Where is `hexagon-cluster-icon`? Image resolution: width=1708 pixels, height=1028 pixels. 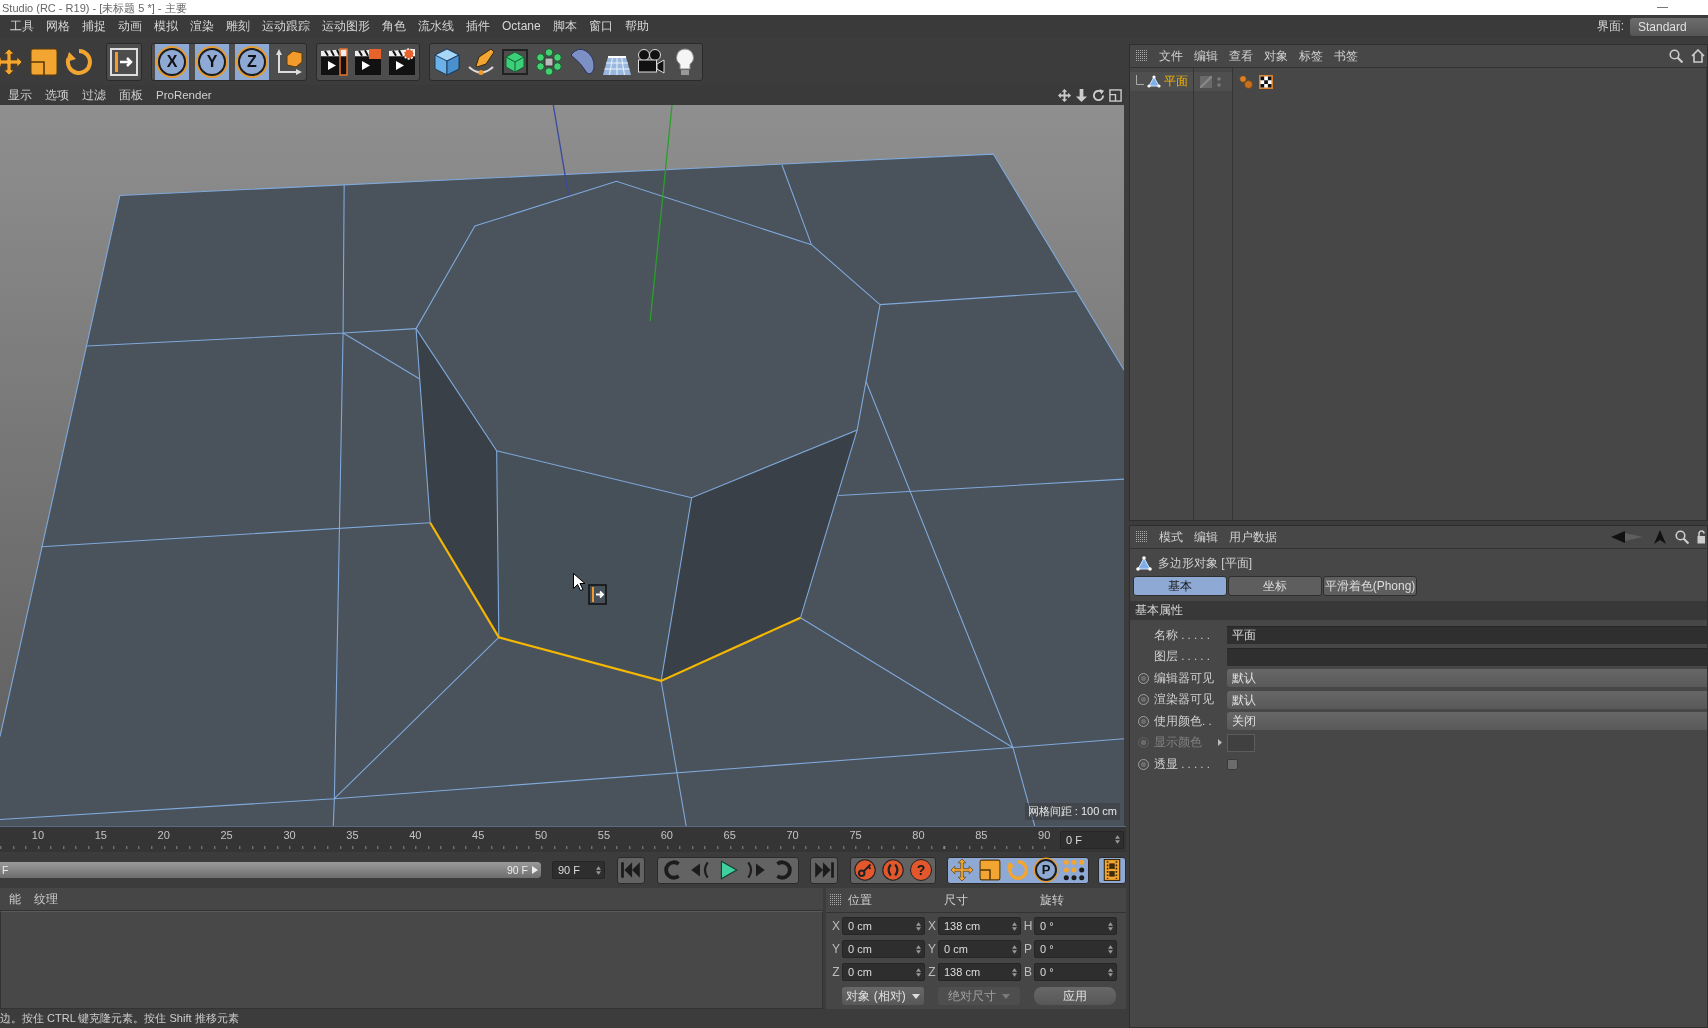
hexagon-cluster-icon is located at coordinates (549, 61).